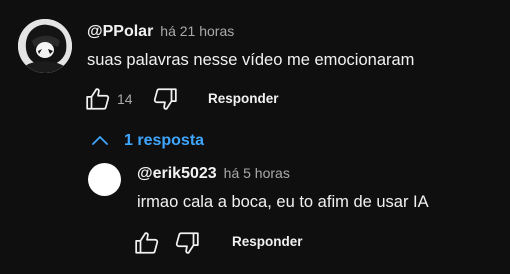 Image resolution: width=510 pixels, height=274 pixels. I want to click on reply-avatar, so click(104, 179).